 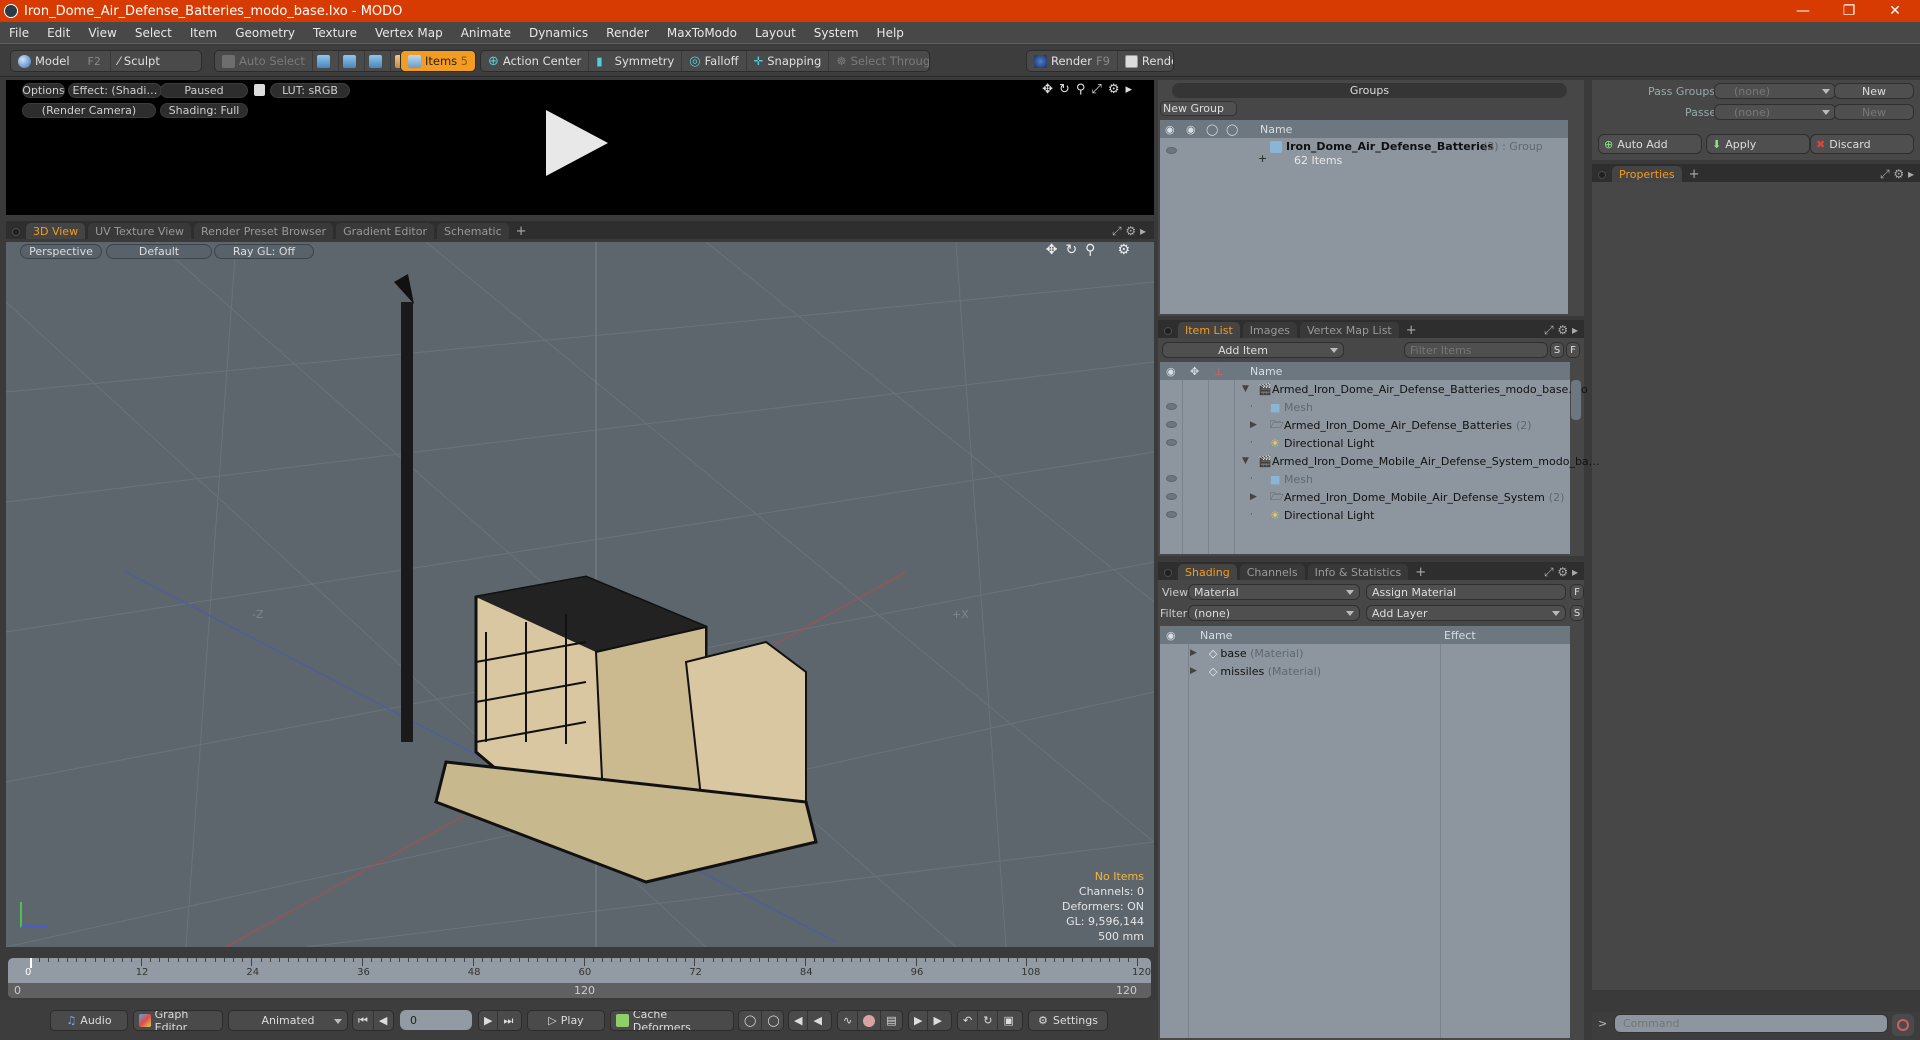 I want to click on playhead, so click(x=31, y=963).